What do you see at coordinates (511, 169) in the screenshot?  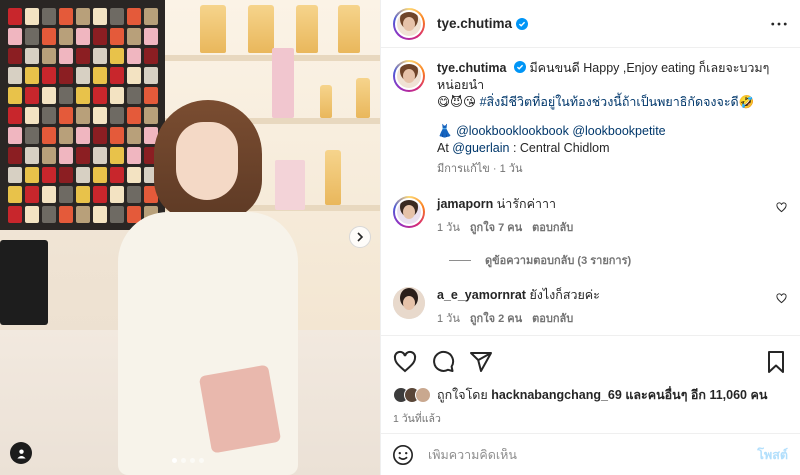 I see `caption-time: 1 วัน` at bounding box center [511, 169].